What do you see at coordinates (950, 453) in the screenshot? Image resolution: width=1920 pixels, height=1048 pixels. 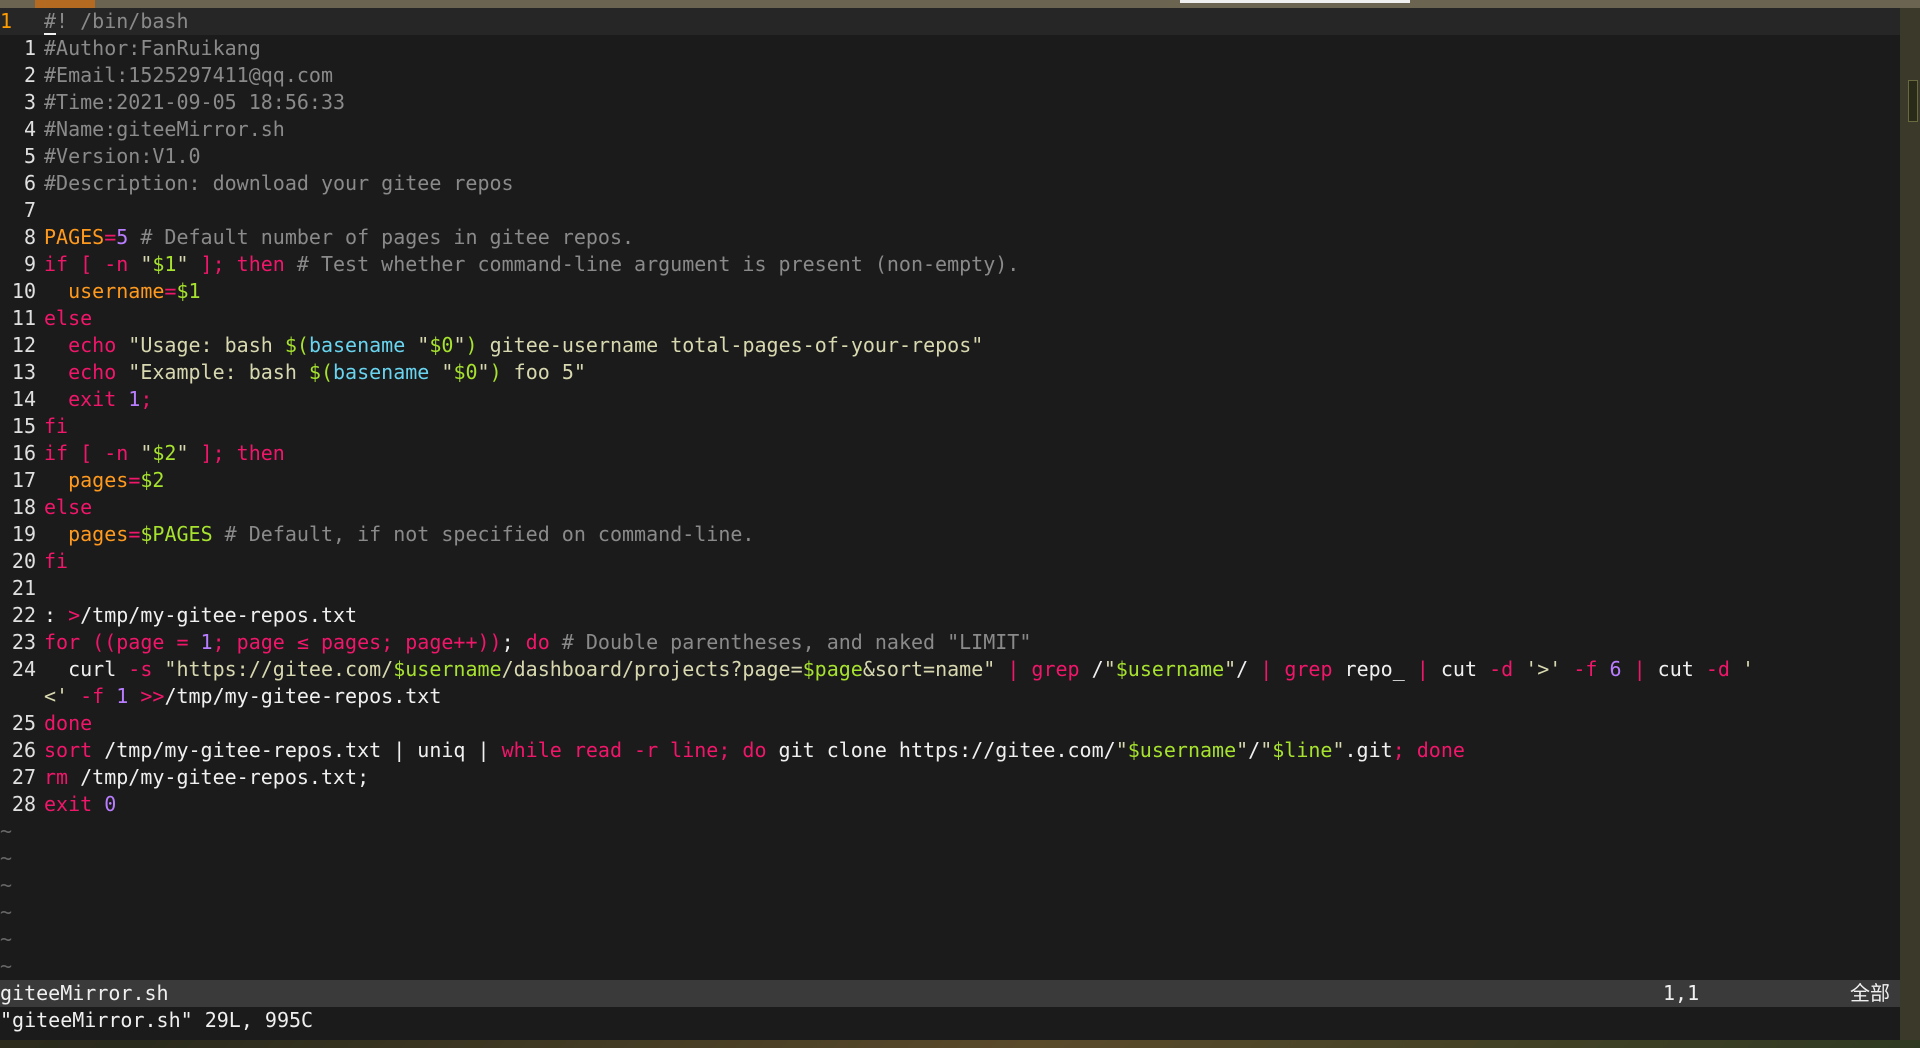 I see `code-line: 16 if [ -n "$2" ]; then` at bounding box center [950, 453].